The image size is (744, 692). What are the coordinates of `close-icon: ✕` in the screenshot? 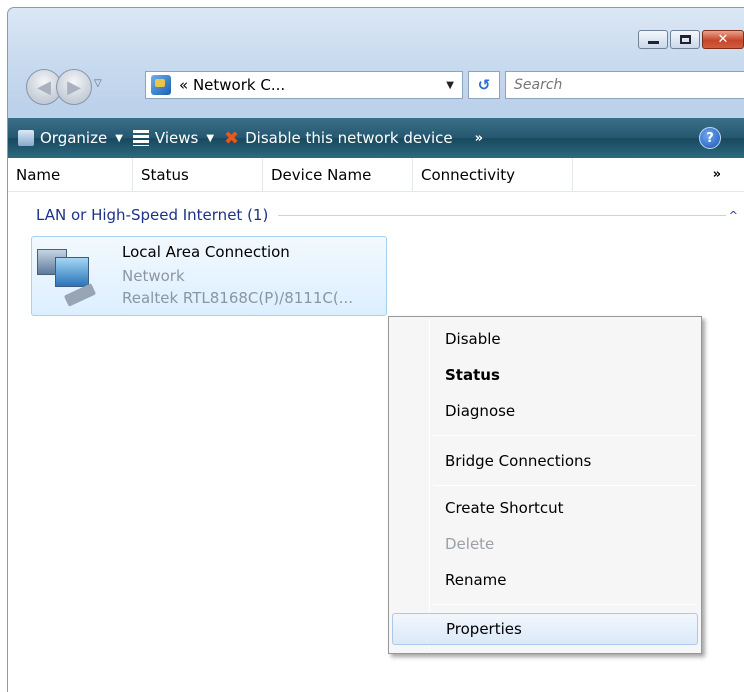 It's located at (723, 39).